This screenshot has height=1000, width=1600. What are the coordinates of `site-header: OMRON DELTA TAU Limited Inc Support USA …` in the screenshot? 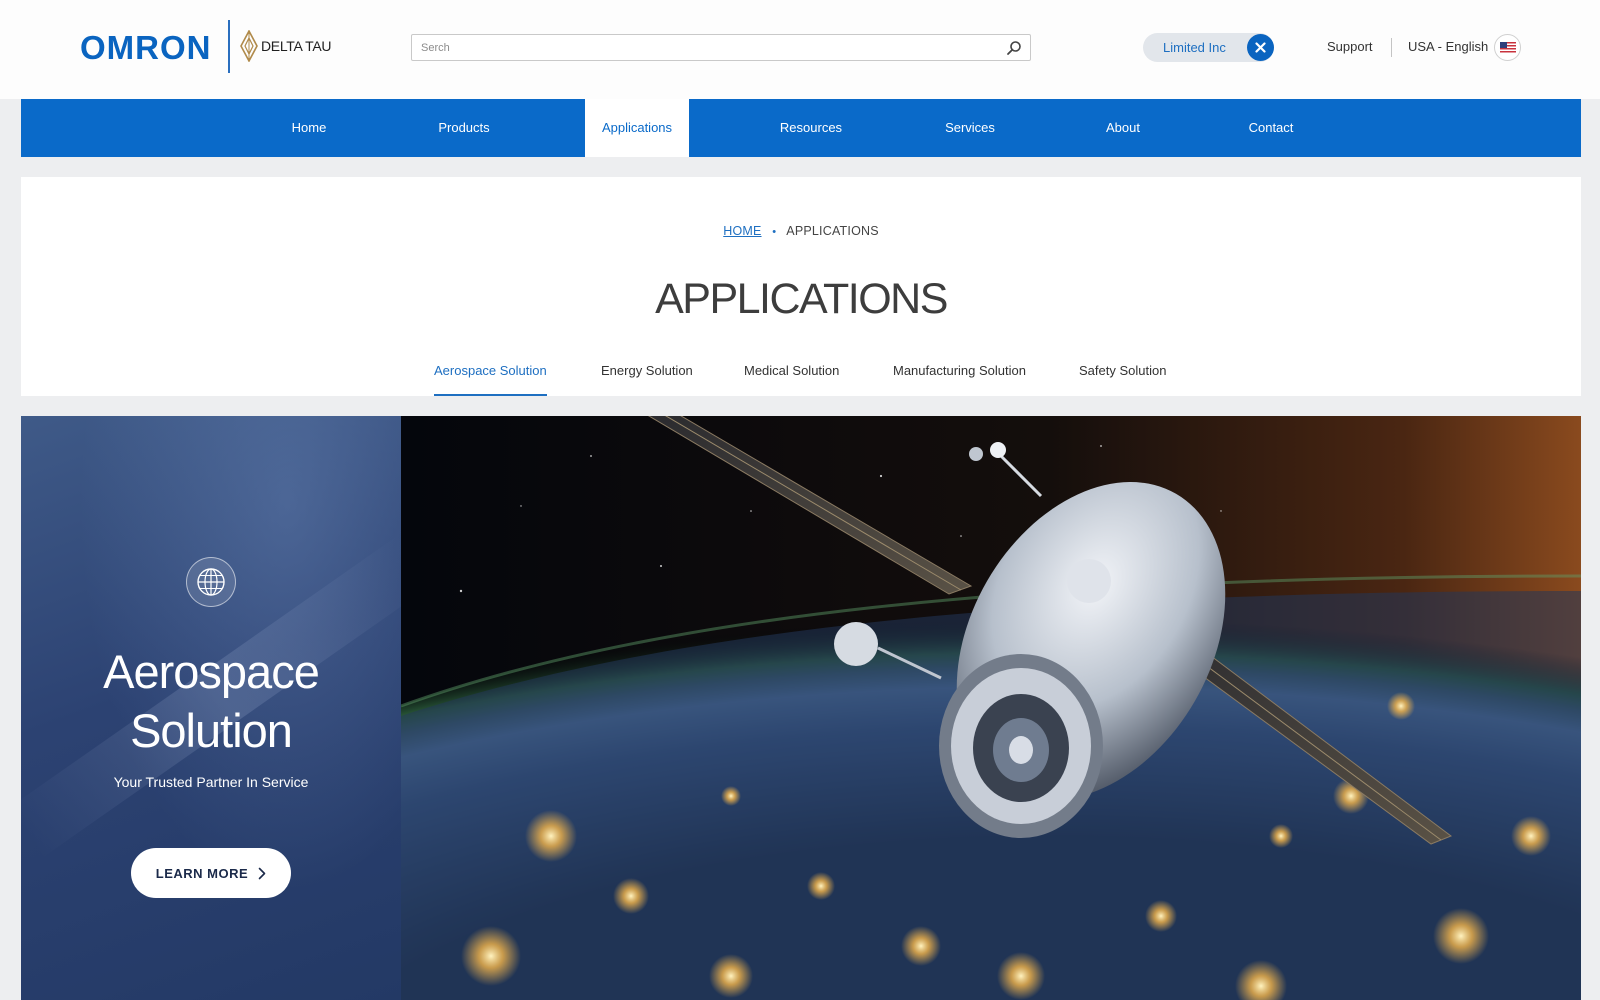 It's located at (800, 49).